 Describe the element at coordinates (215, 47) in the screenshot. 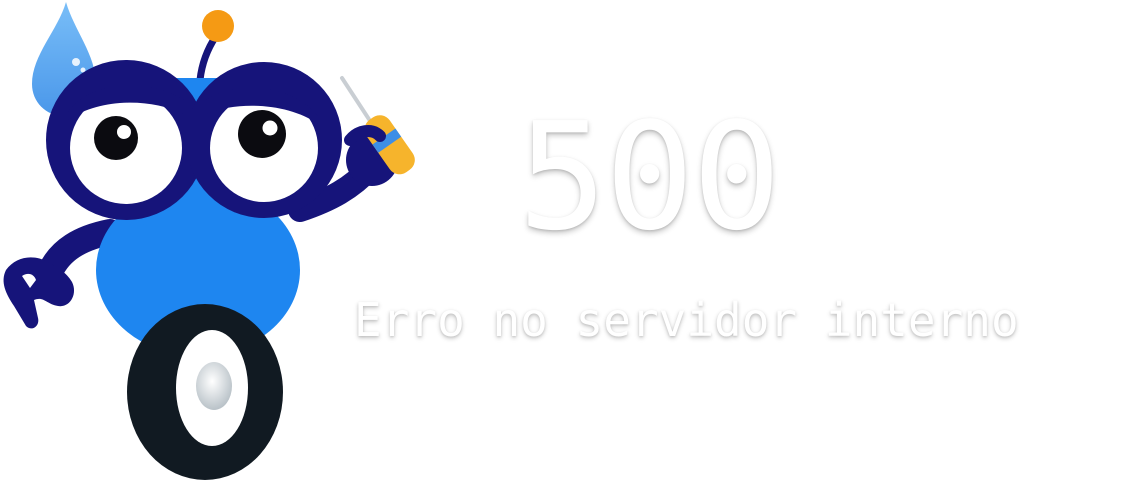

I see `antenna-icon` at that location.